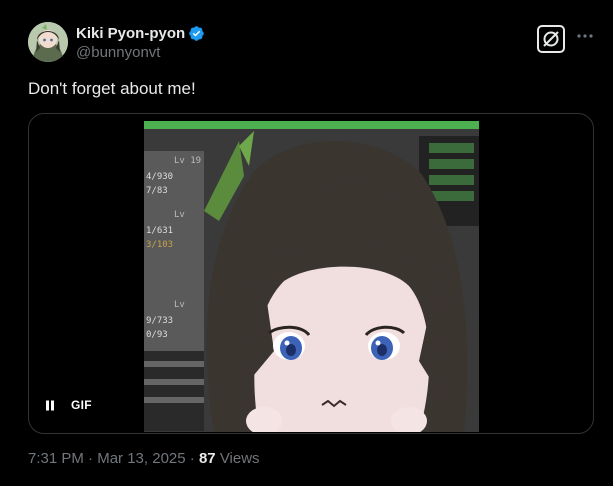 The image size is (613, 486). Describe the element at coordinates (56, 458) in the screenshot. I see `tweet-time: 7:31 PM` at that location.